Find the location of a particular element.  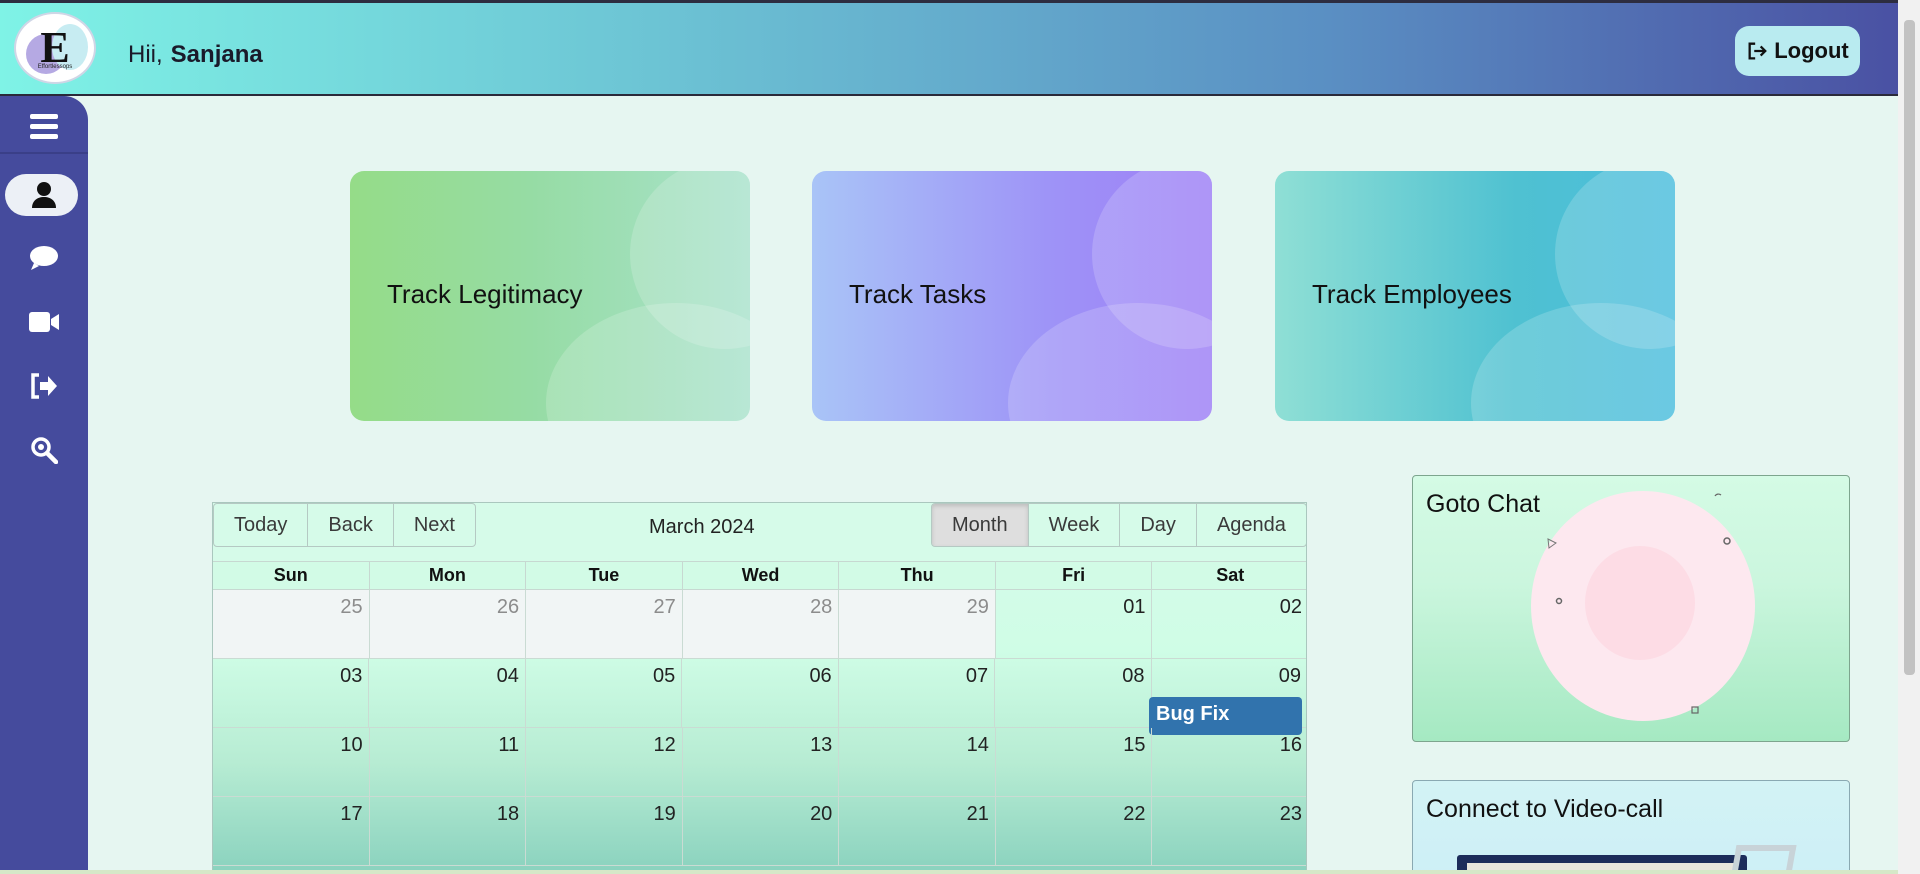

calendar-day-cell: 16 is located at coordinates (1229, 762).